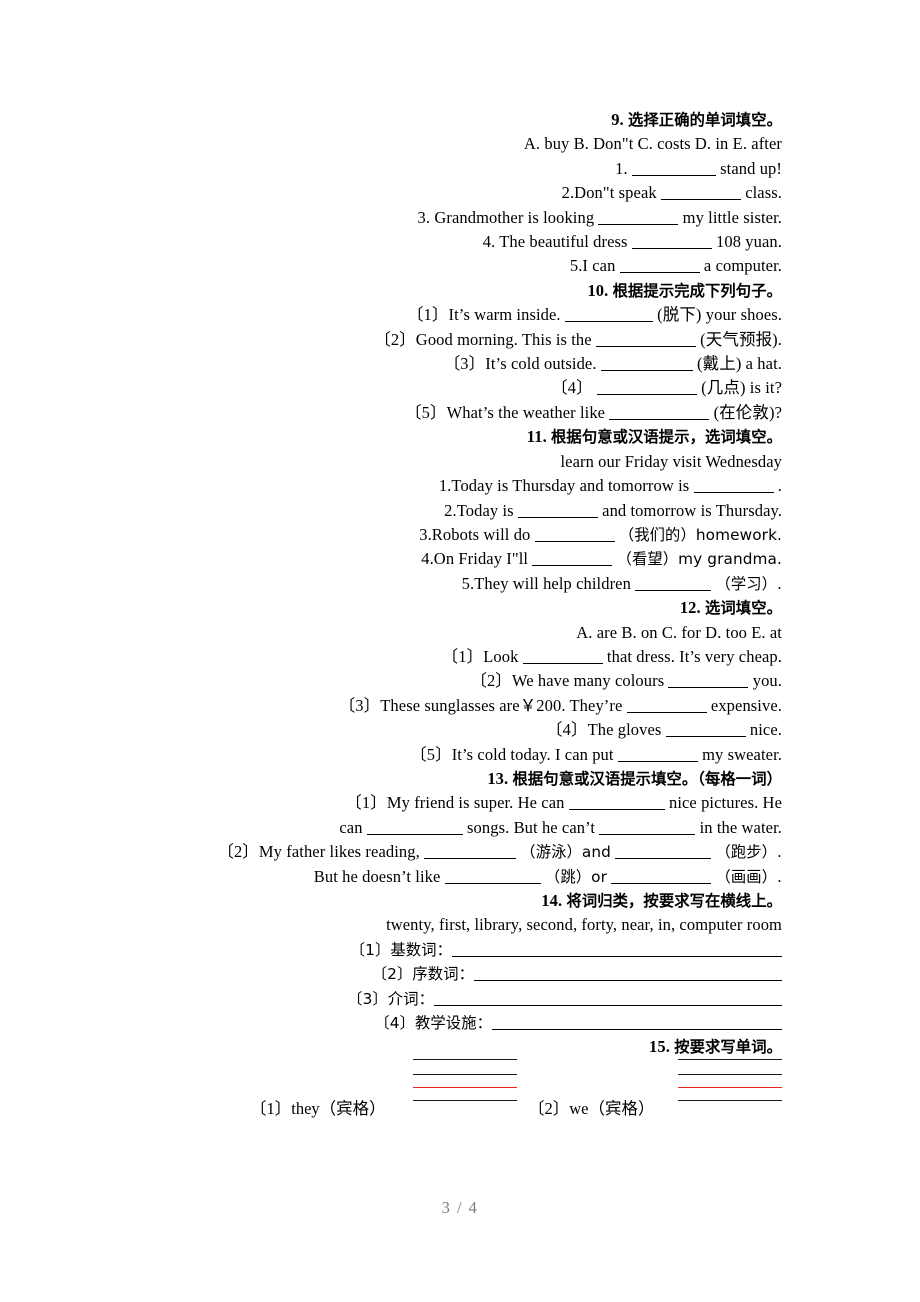 The width and height of the screenshot is (920, 1302). I want to click on section-title: 选词填空。, so click(743, 608).